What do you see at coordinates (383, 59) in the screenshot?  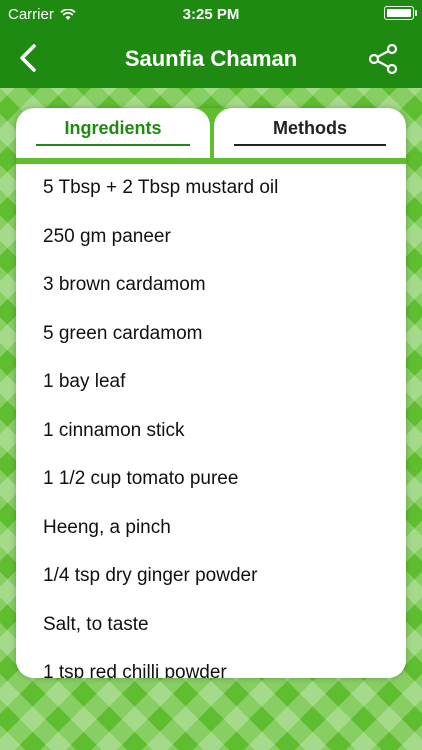 I see `share-icon` at bounding box center [383, 59].